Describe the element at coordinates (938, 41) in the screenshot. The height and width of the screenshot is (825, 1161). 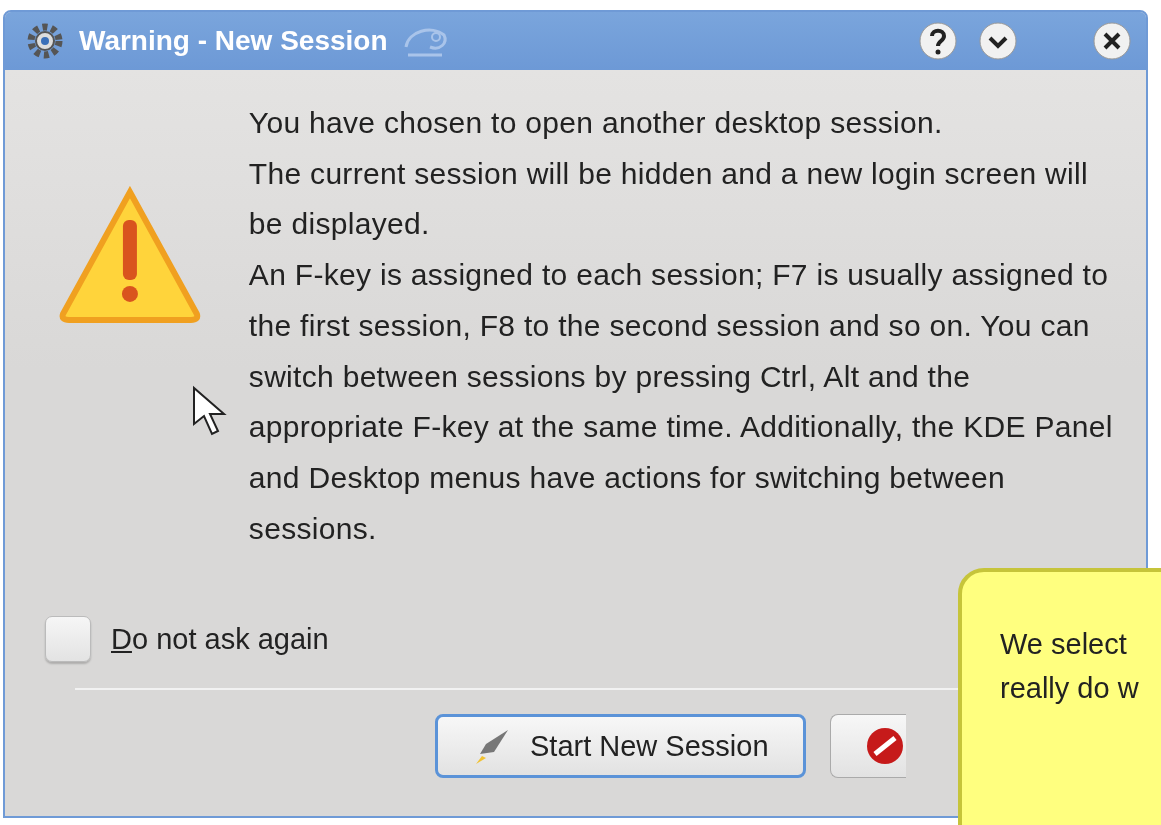
I see `help-icon` at that location.